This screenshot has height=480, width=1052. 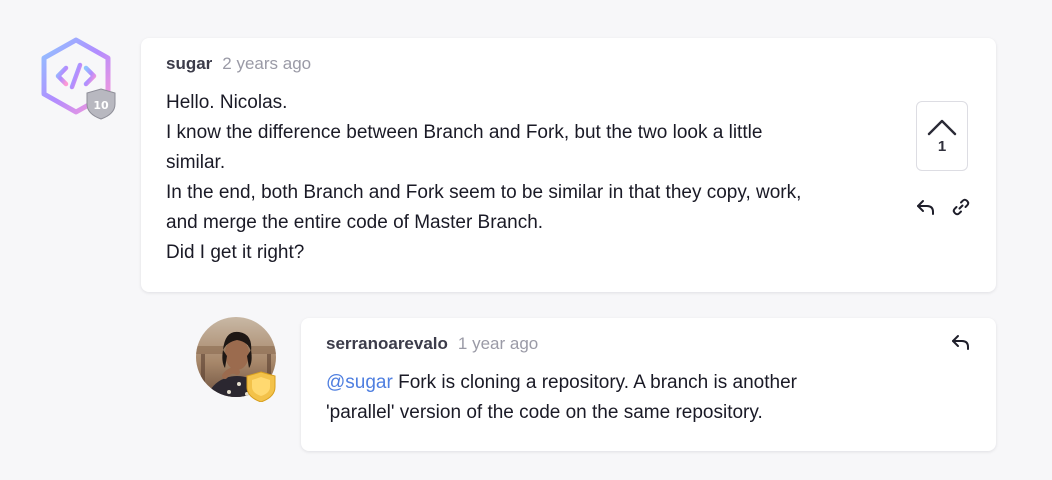 I want to click on reply-button, so click(x=926, y=207).